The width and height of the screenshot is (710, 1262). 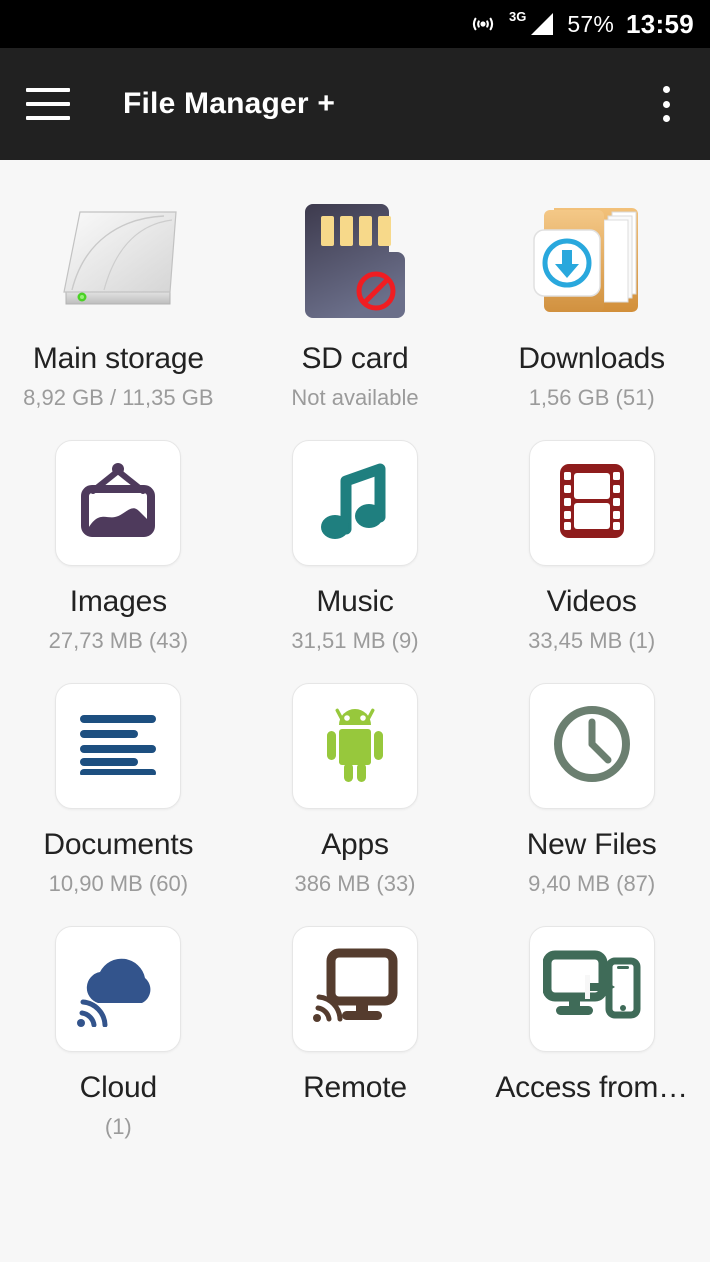 What do you see at coordinates (532, 24) in the screenshot?
I see `signal-strength-icon: 3G` at bounding box center [532, 24].